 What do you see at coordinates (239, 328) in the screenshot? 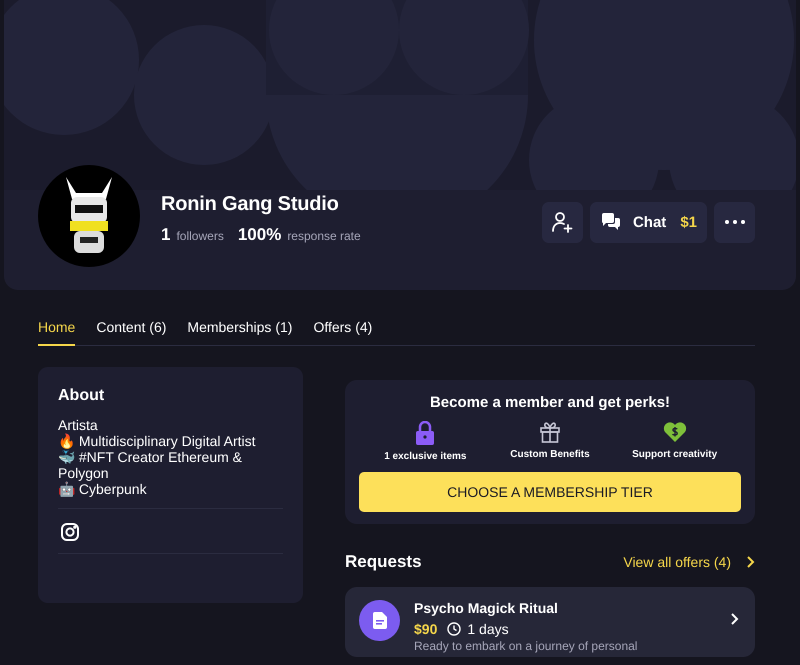
I see `tab: Memberships (1)` at bounding box center [239, 328].